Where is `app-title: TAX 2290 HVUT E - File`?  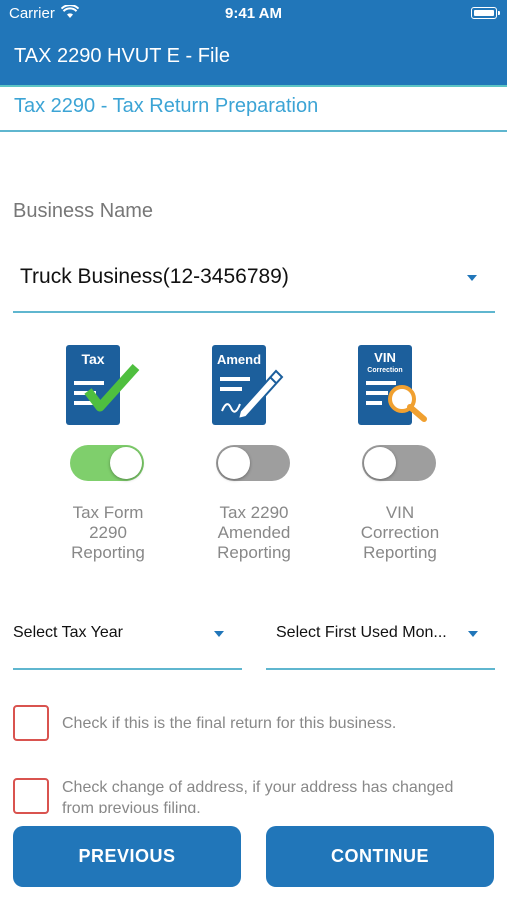
app-title: TAX 2290 HVUT E - File is located at coordinates (122, 56).